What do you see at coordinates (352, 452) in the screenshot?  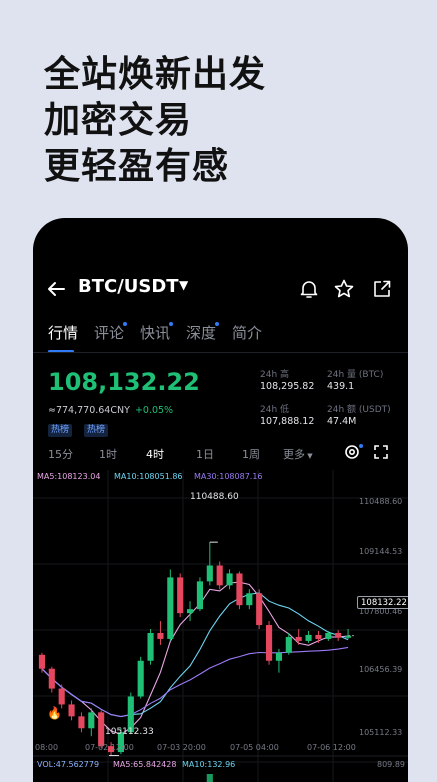 I see `settings-icon` at bounding box center [352, 452].